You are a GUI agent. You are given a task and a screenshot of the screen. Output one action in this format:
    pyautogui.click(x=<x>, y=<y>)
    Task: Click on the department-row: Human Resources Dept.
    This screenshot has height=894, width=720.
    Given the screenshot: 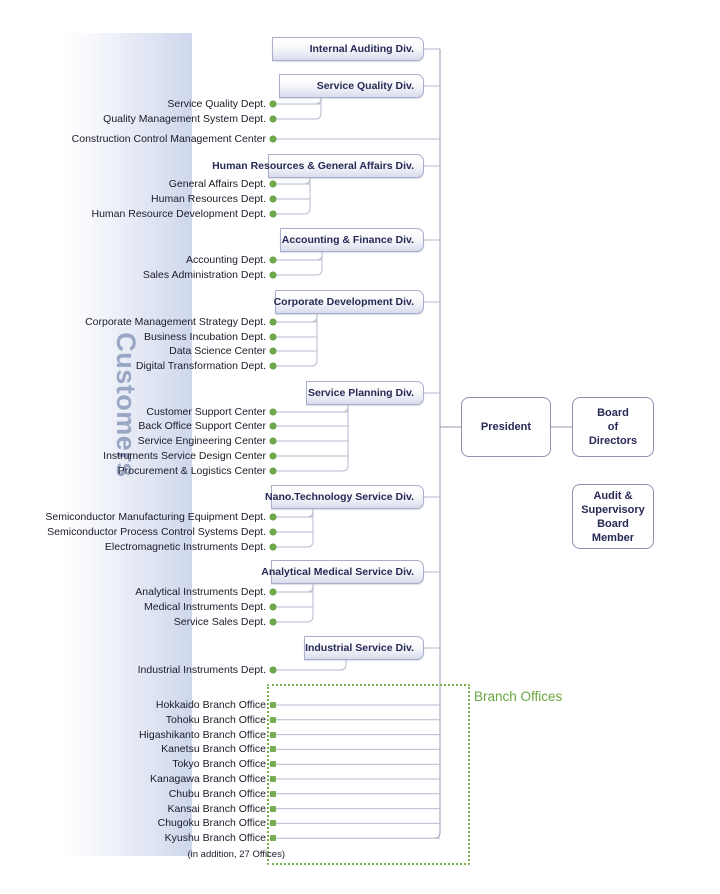 What is the action you would take?
    pyautogui.click(x=133, y=199)
    